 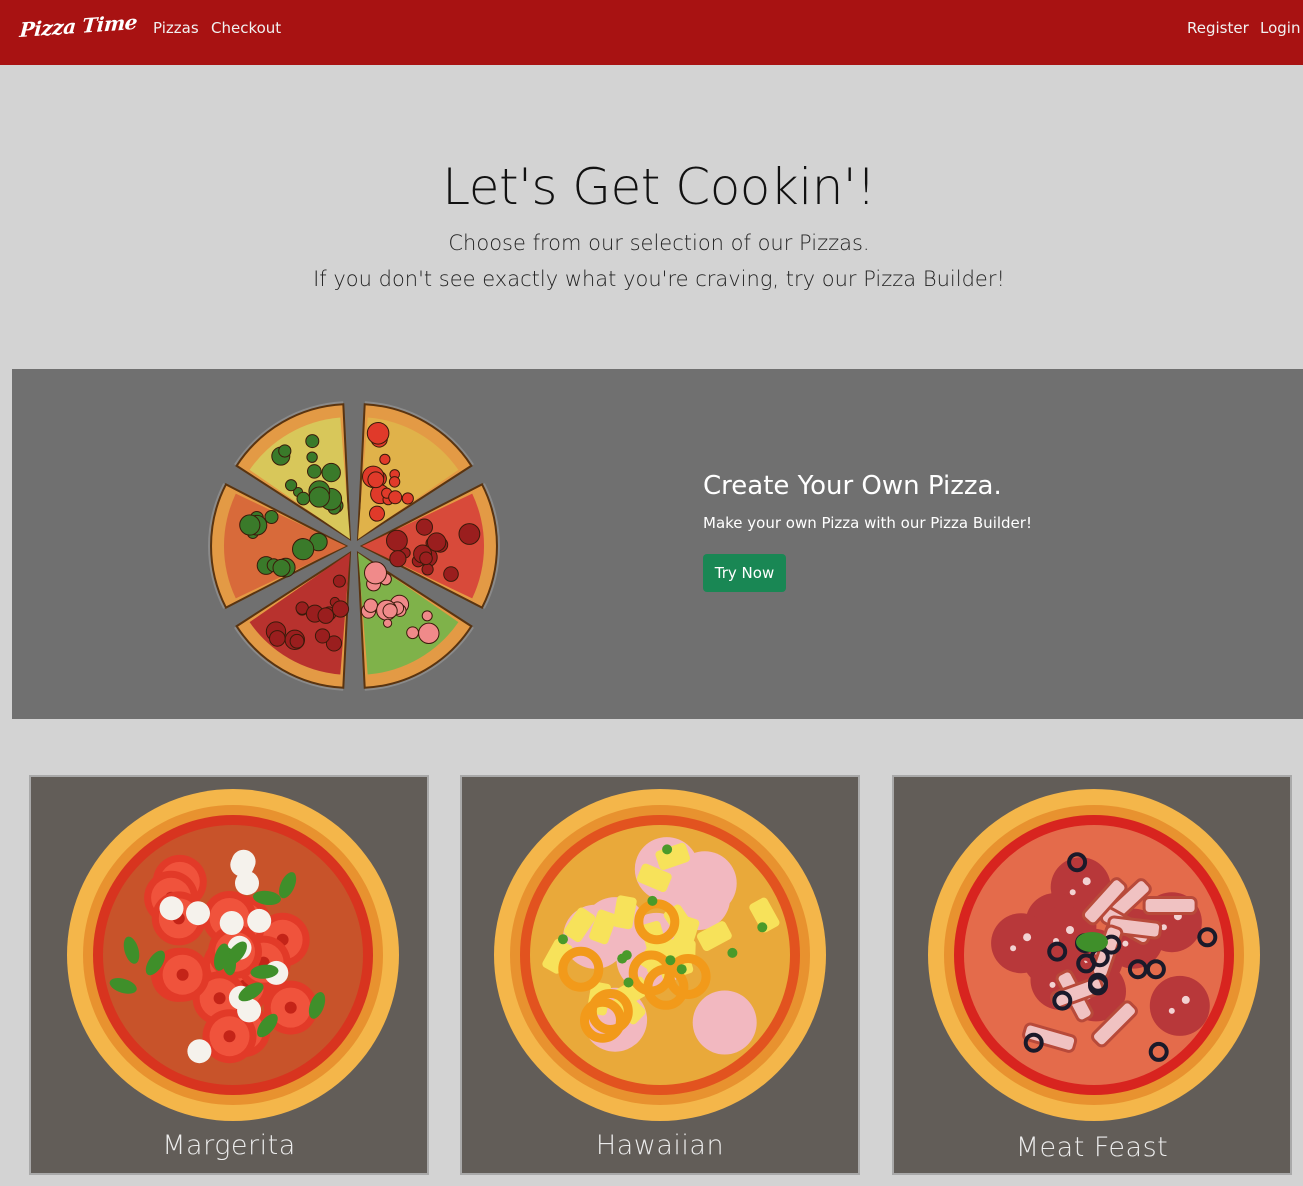 I want to click on pizza-name: Hawaiian, so click(x=660, y=1145).